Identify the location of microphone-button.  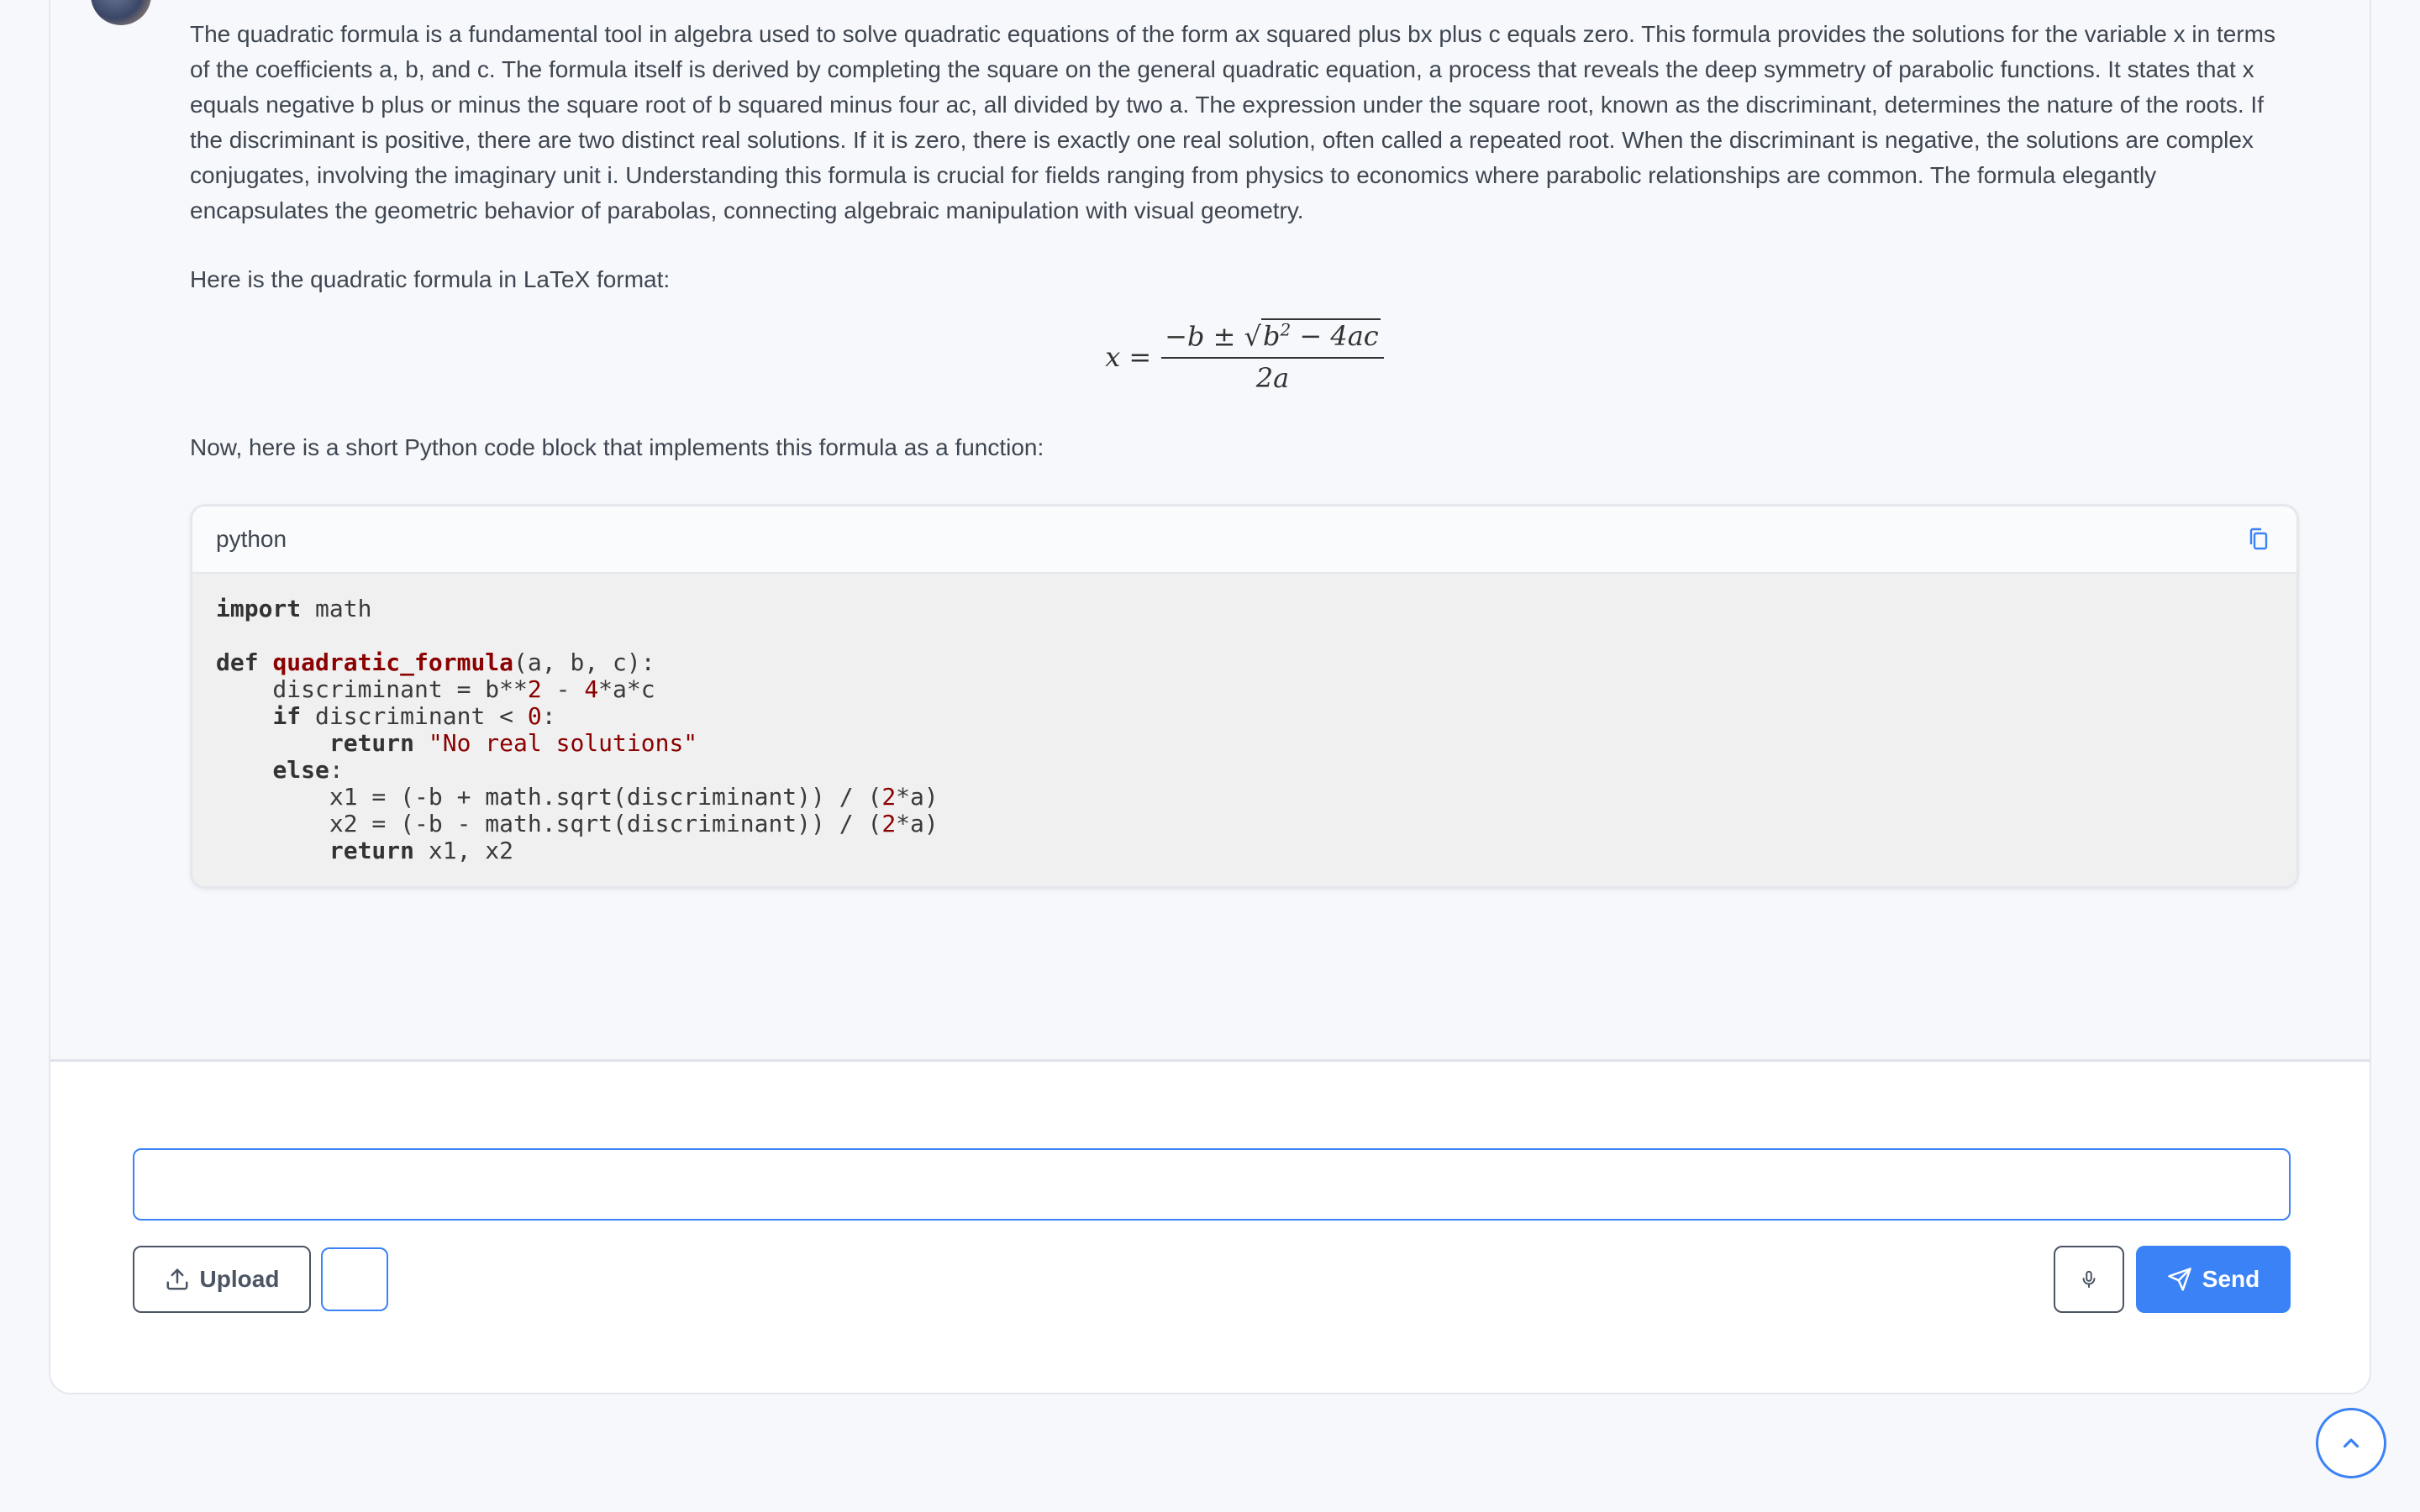
(2089, 1279).